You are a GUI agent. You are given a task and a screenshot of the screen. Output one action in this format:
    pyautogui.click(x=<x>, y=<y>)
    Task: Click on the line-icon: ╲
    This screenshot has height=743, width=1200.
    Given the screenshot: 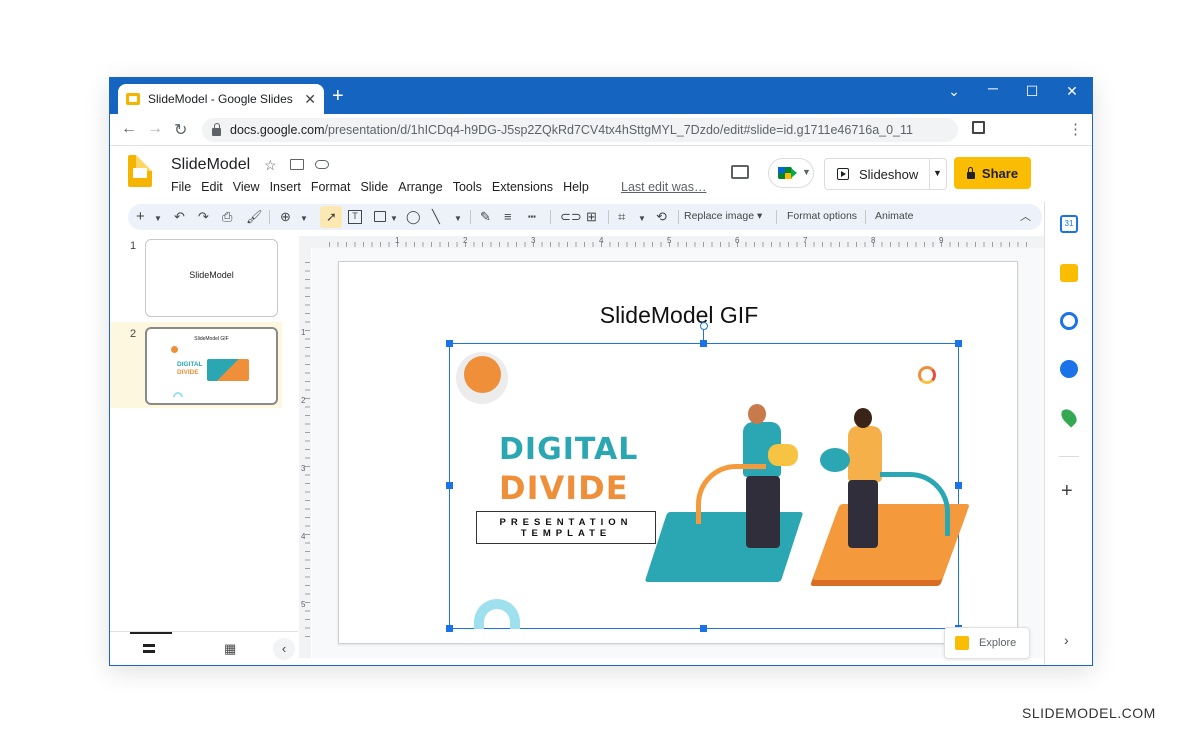 What is the action you would take?
    pyautogui.click(x=436, y=217)
    